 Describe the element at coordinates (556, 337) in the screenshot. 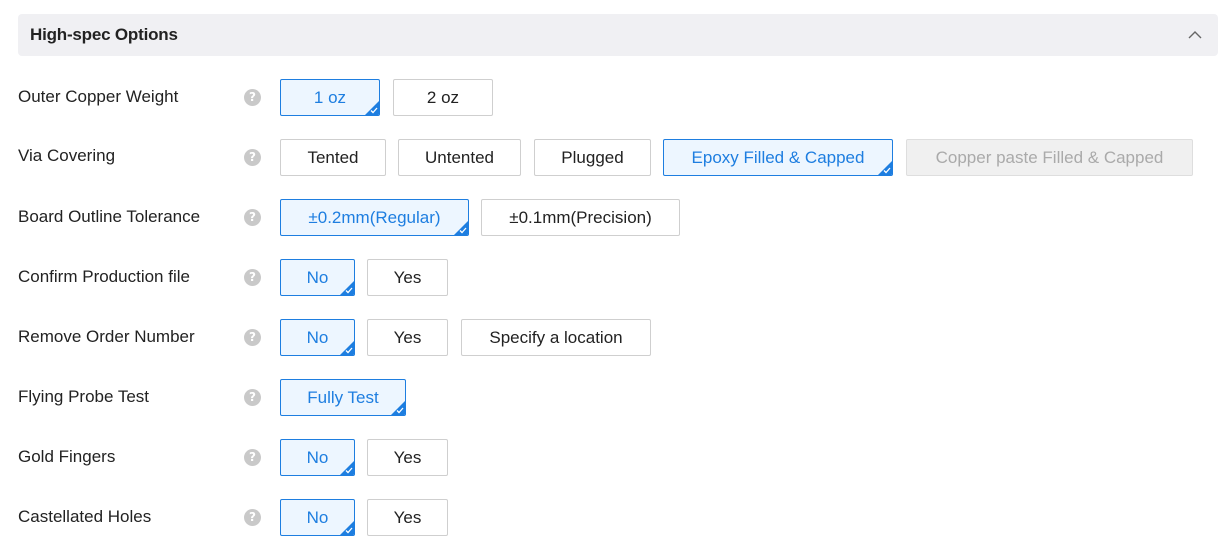

I see `option-specify-location: Specify a location` at that location.